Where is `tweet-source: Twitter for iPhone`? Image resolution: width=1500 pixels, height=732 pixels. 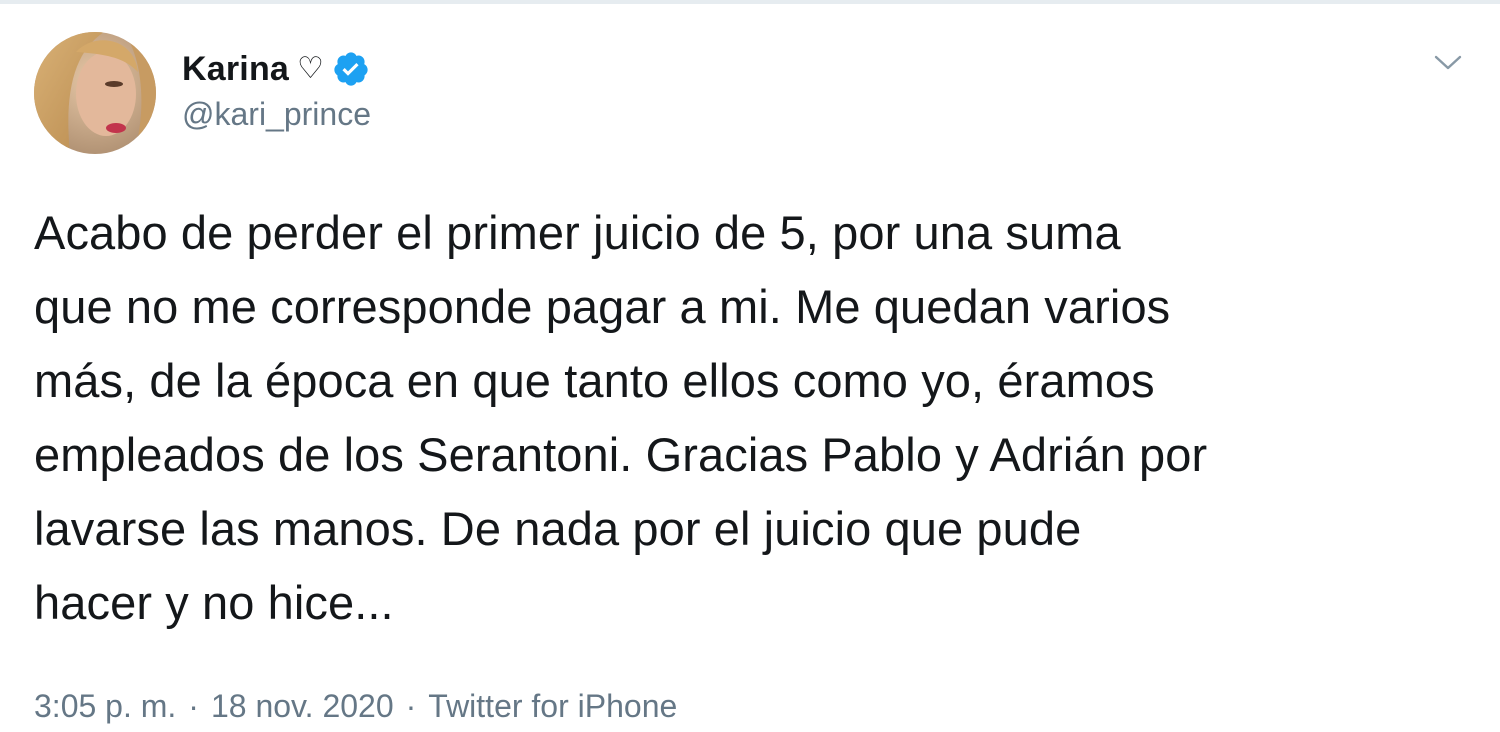
tweet-source: Twitter for iPhone is located at coordinates (552, 706).